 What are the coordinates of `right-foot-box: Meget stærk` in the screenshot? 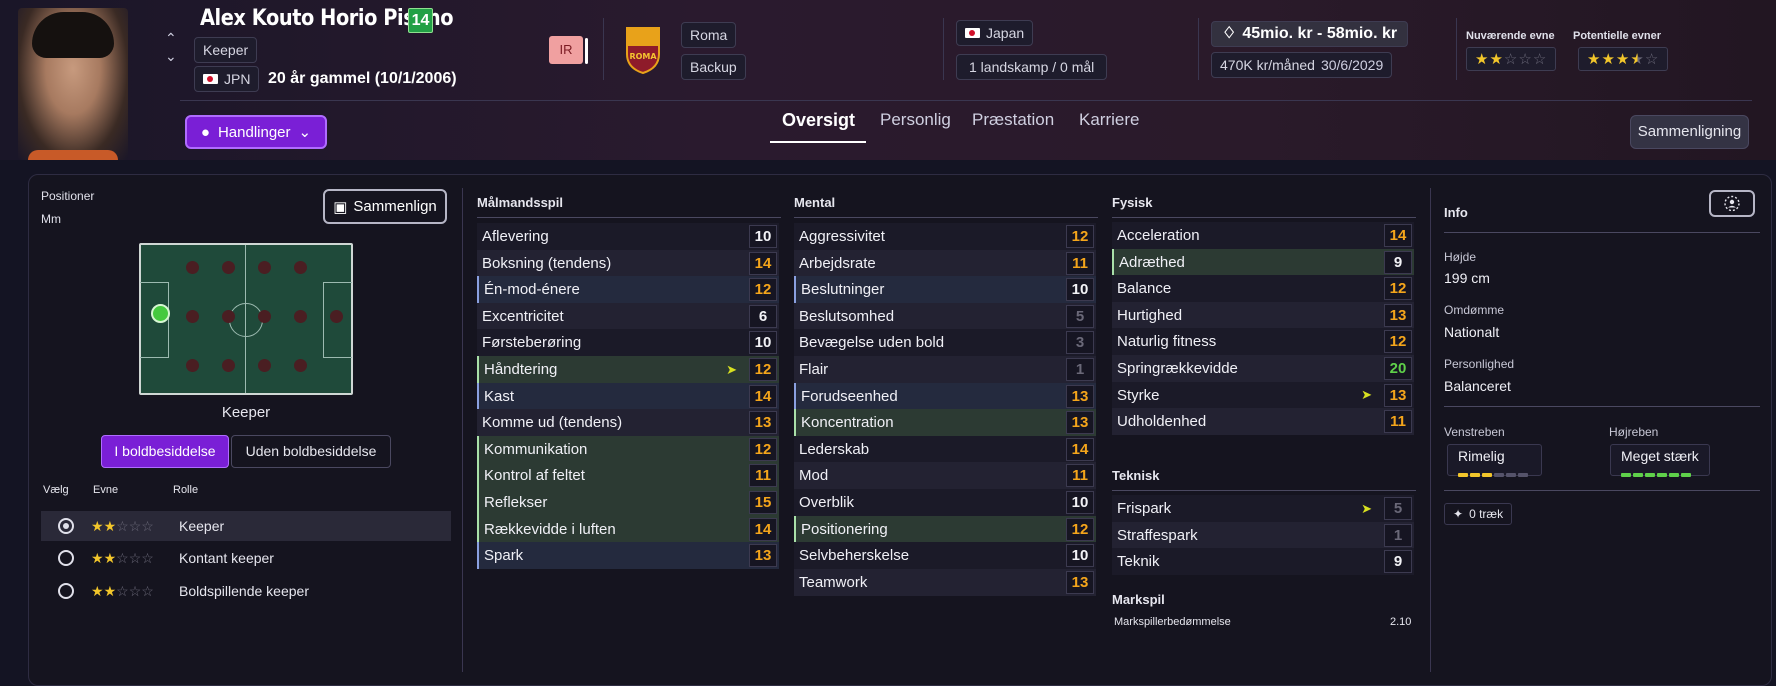 It's located at (1660, 460).